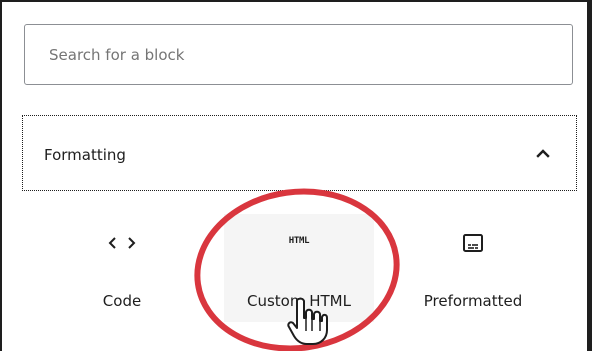 The image size is (592, 351). What do you see at coordinates (299, 241) in the screenshot?
I see `html-icon: HTML` at bounding box center [299, 241].